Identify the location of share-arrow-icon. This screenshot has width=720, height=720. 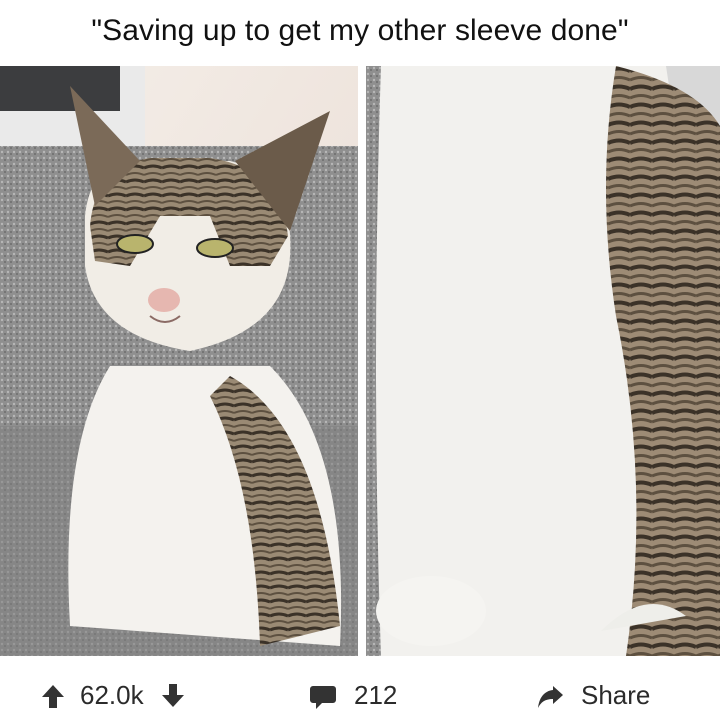
(550, 696).